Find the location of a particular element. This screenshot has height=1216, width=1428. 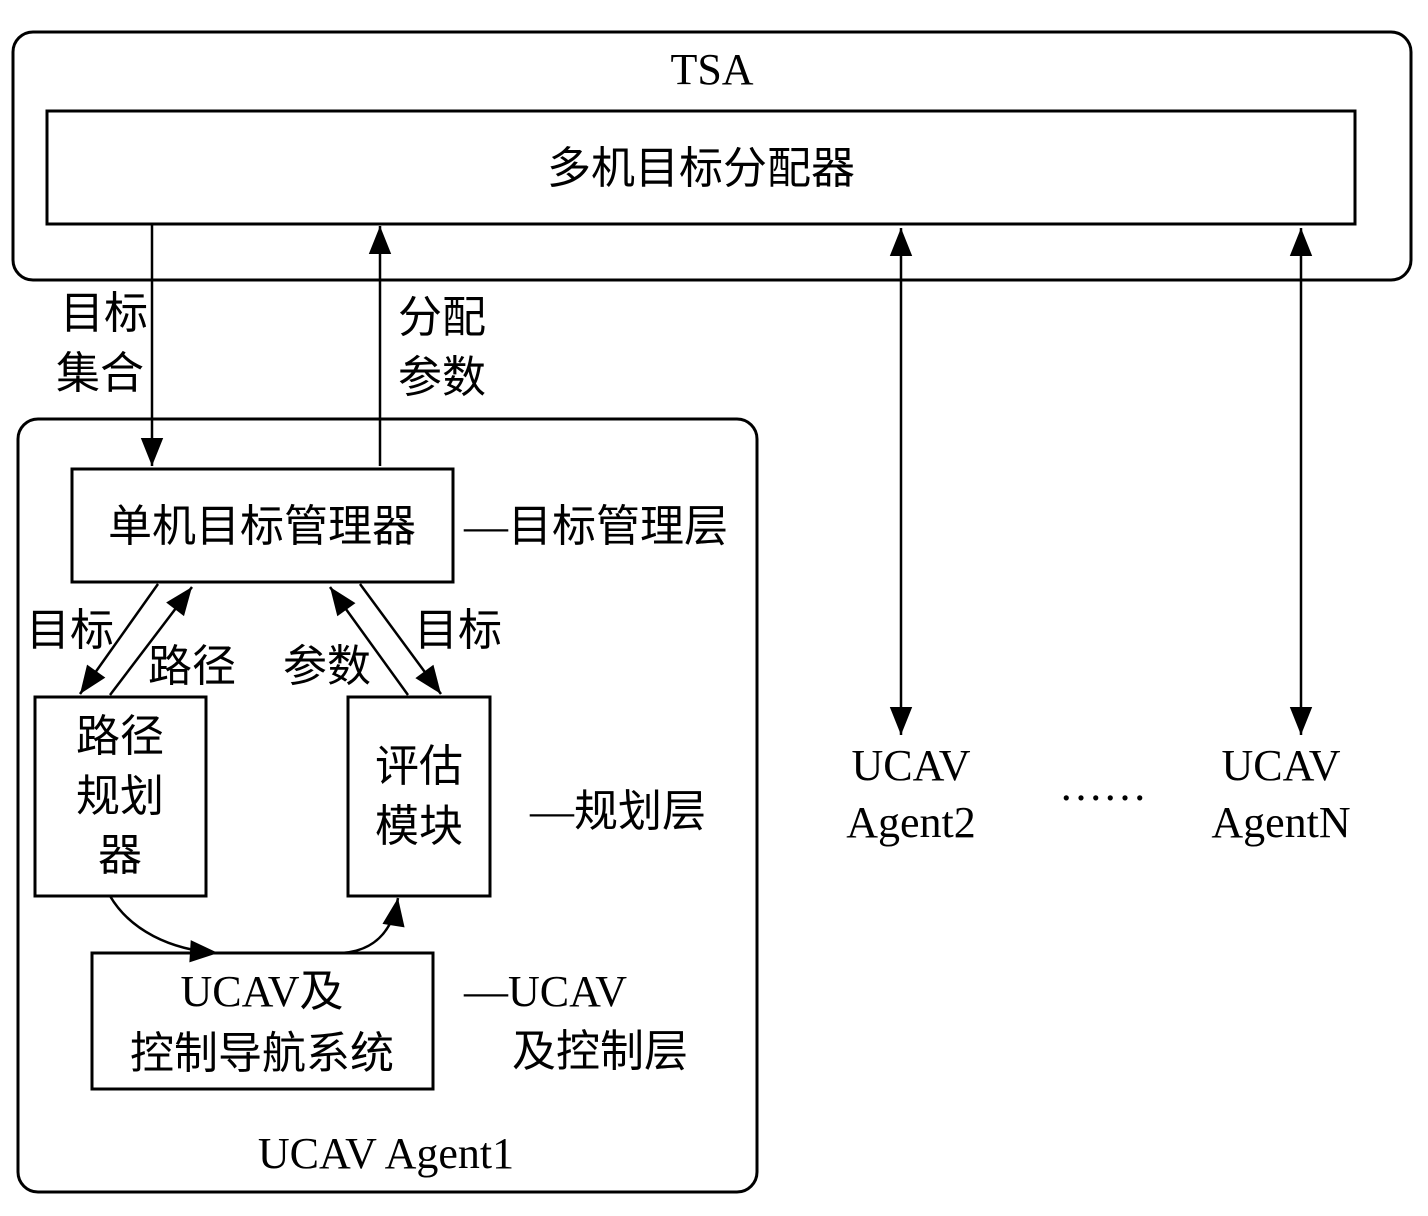

path-label: 路径 is located at coordinates (192, 666).